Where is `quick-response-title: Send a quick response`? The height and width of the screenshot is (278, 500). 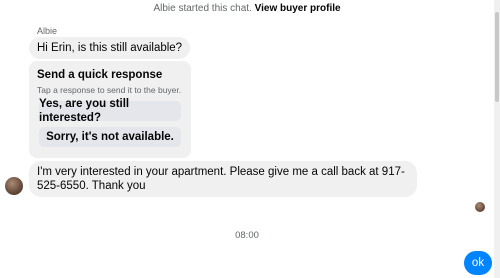
quick-response-title: Send a quick response is located at coordinates (100, 75).